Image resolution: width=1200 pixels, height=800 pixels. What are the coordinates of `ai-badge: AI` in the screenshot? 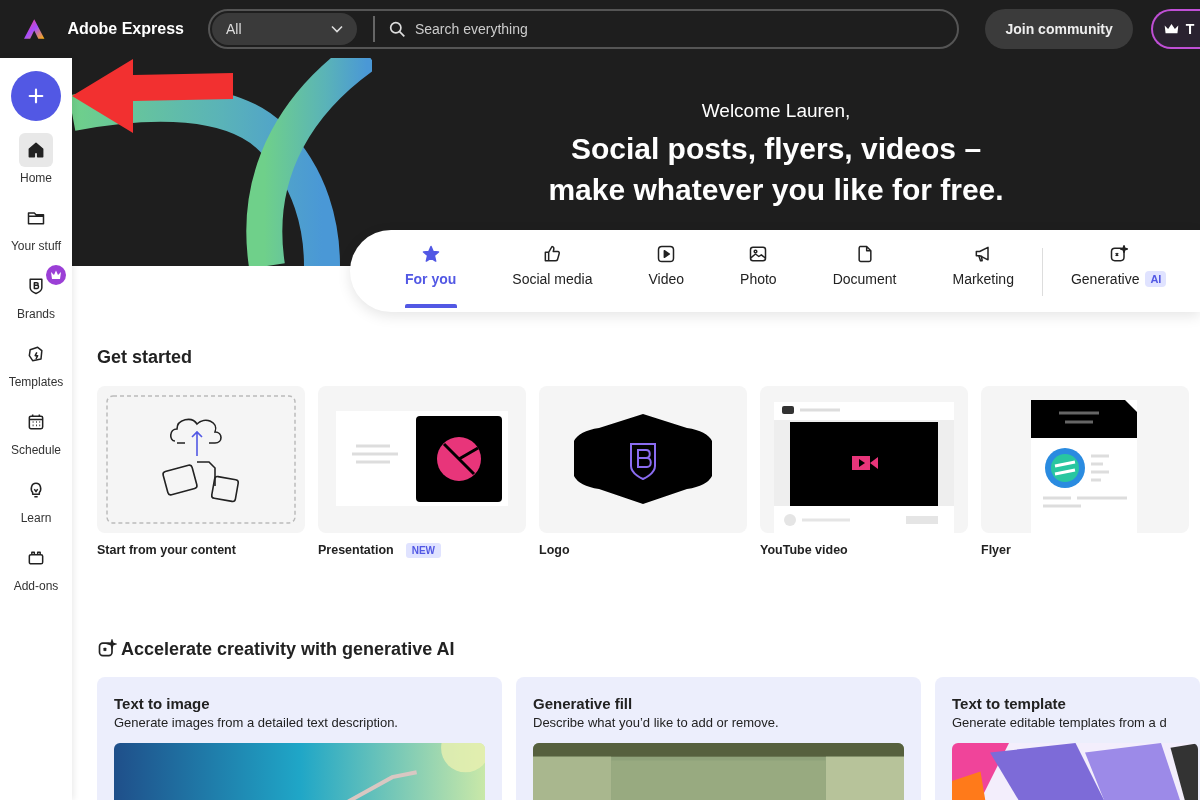 It's located at (1156, 279).